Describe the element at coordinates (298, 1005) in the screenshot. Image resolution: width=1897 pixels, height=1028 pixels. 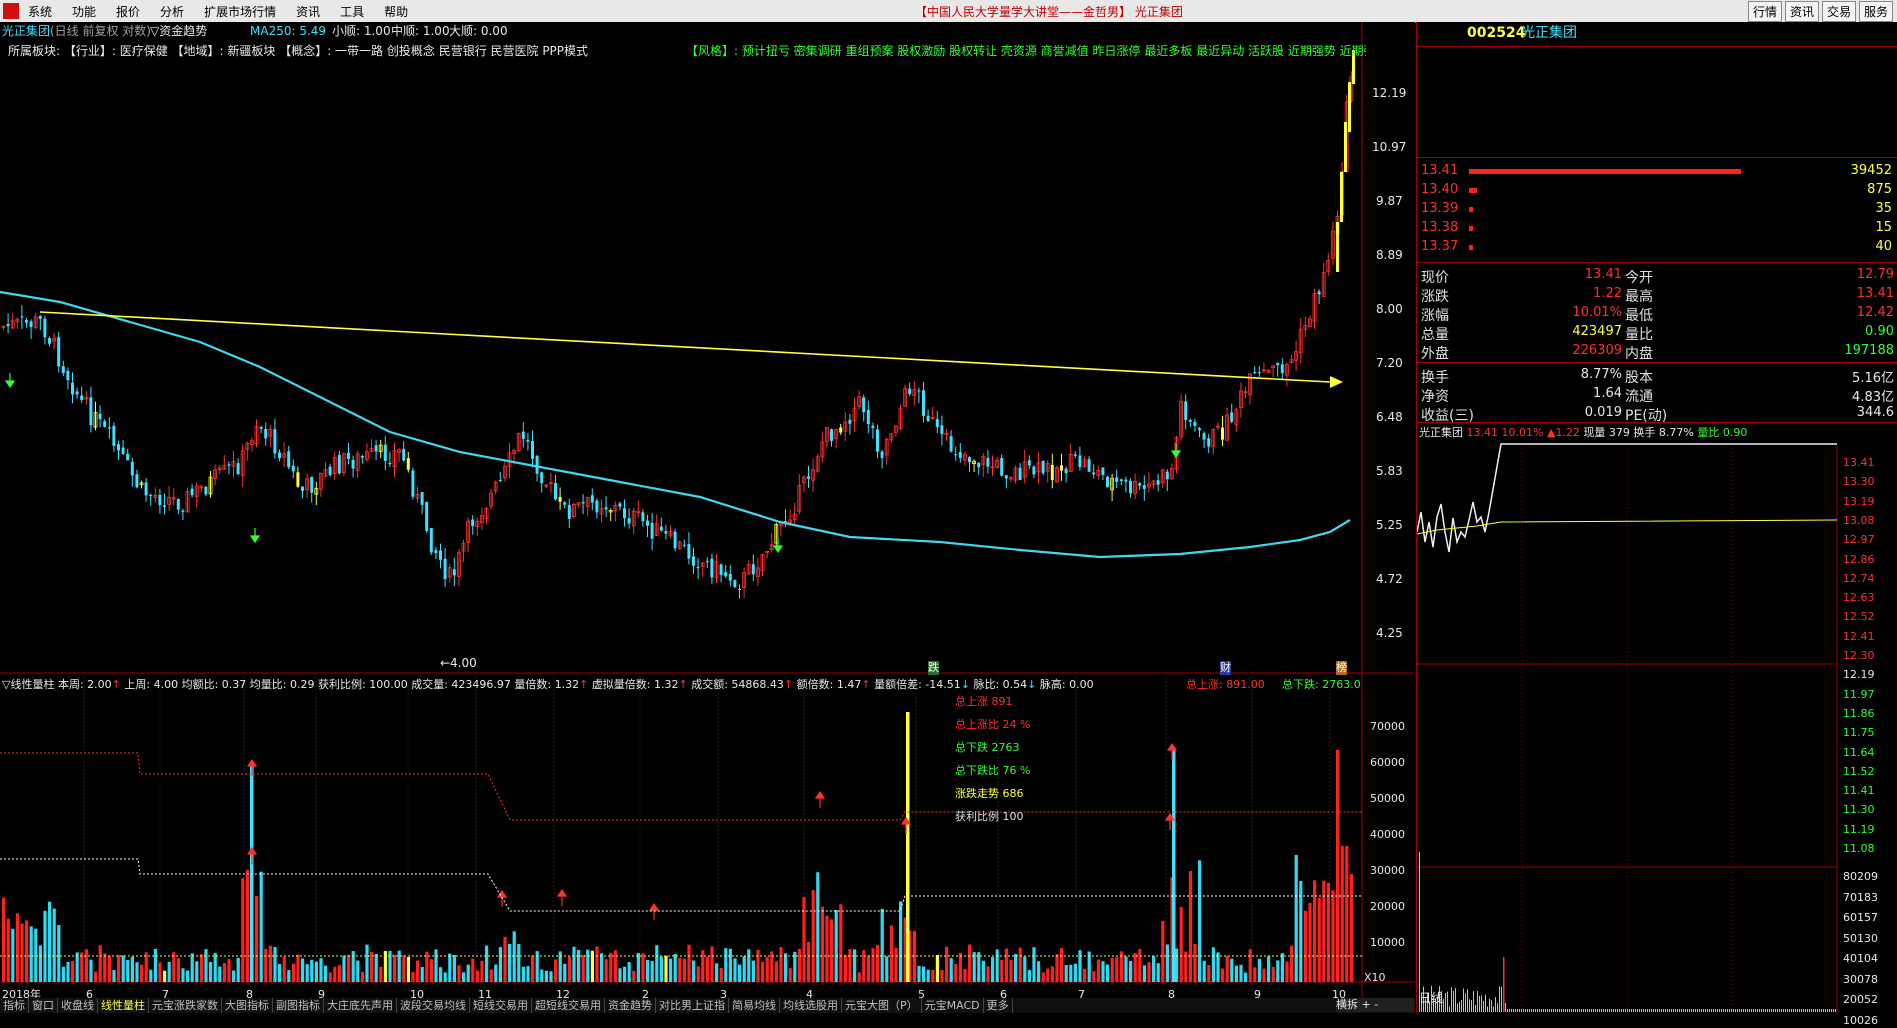
I see `tab-6: 副图指标` at that location.